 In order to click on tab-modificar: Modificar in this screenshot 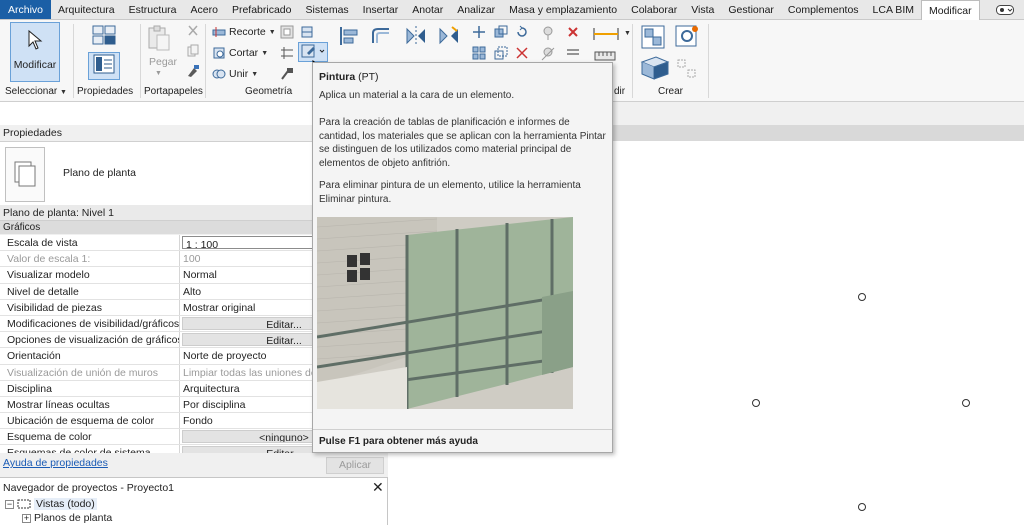, I will do `click(950, 10)`.